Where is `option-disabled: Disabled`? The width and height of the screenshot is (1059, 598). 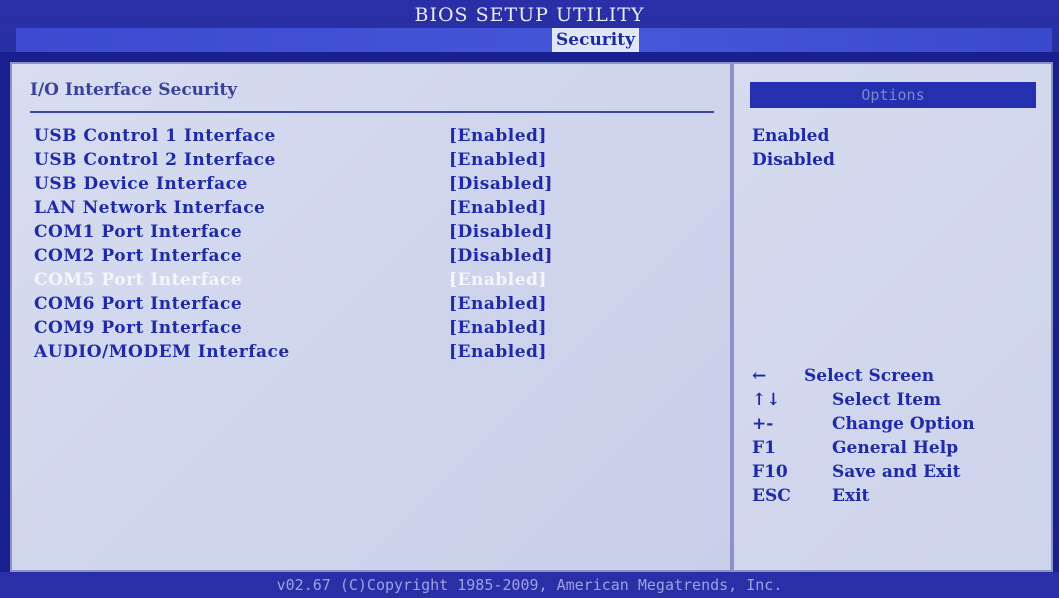 option-disabled: Disabled is located at coordinates (793, 160).